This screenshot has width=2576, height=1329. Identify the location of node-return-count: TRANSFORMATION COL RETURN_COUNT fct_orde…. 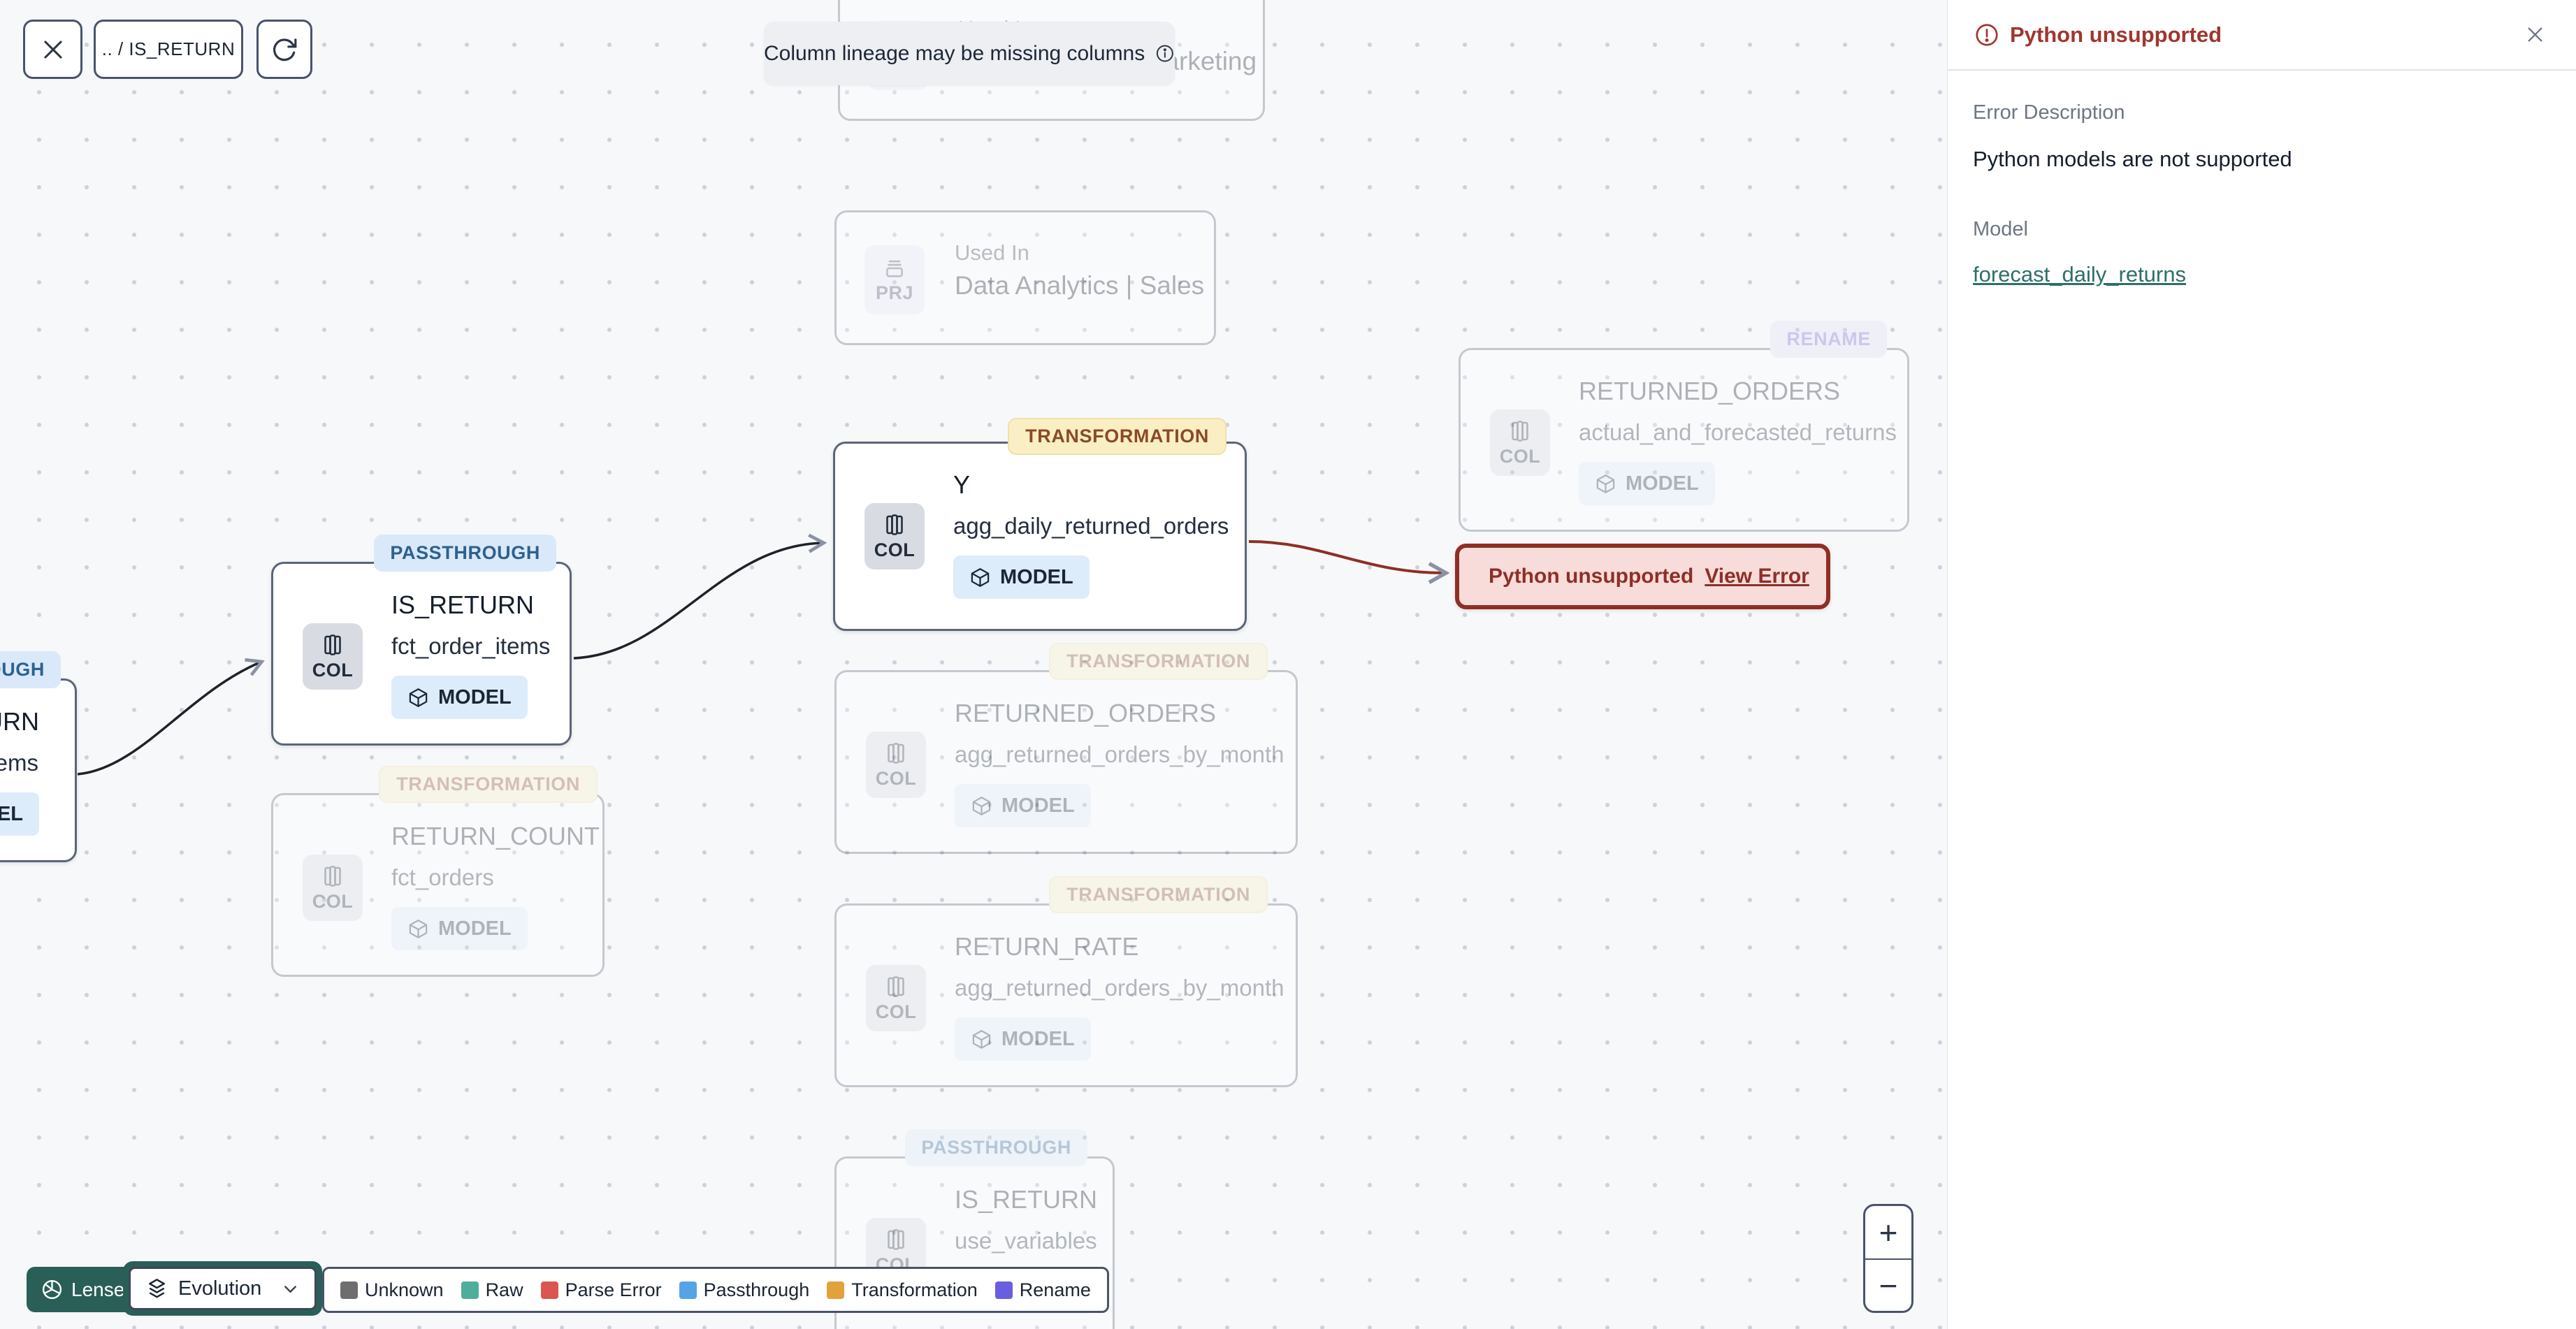
(438, 871).